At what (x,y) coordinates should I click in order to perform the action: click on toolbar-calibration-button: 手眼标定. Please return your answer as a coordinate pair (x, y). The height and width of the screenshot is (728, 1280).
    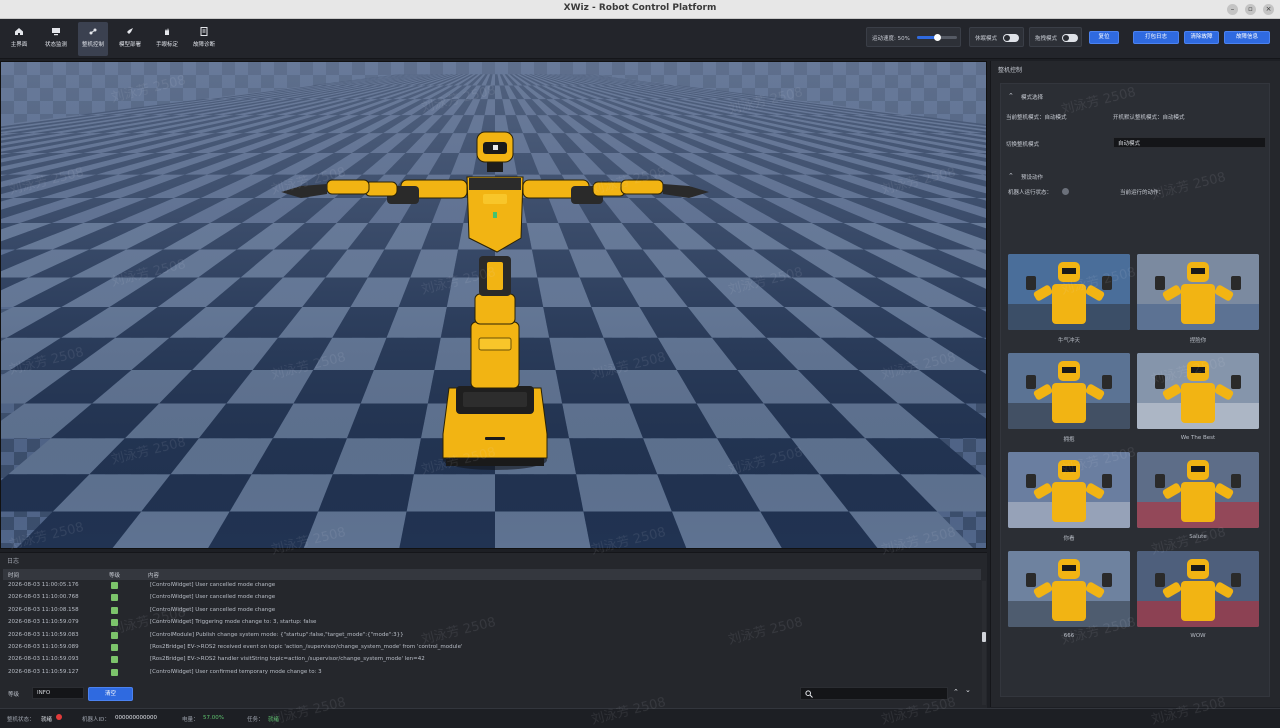
    Looking at the image, I should click on (167, 39).